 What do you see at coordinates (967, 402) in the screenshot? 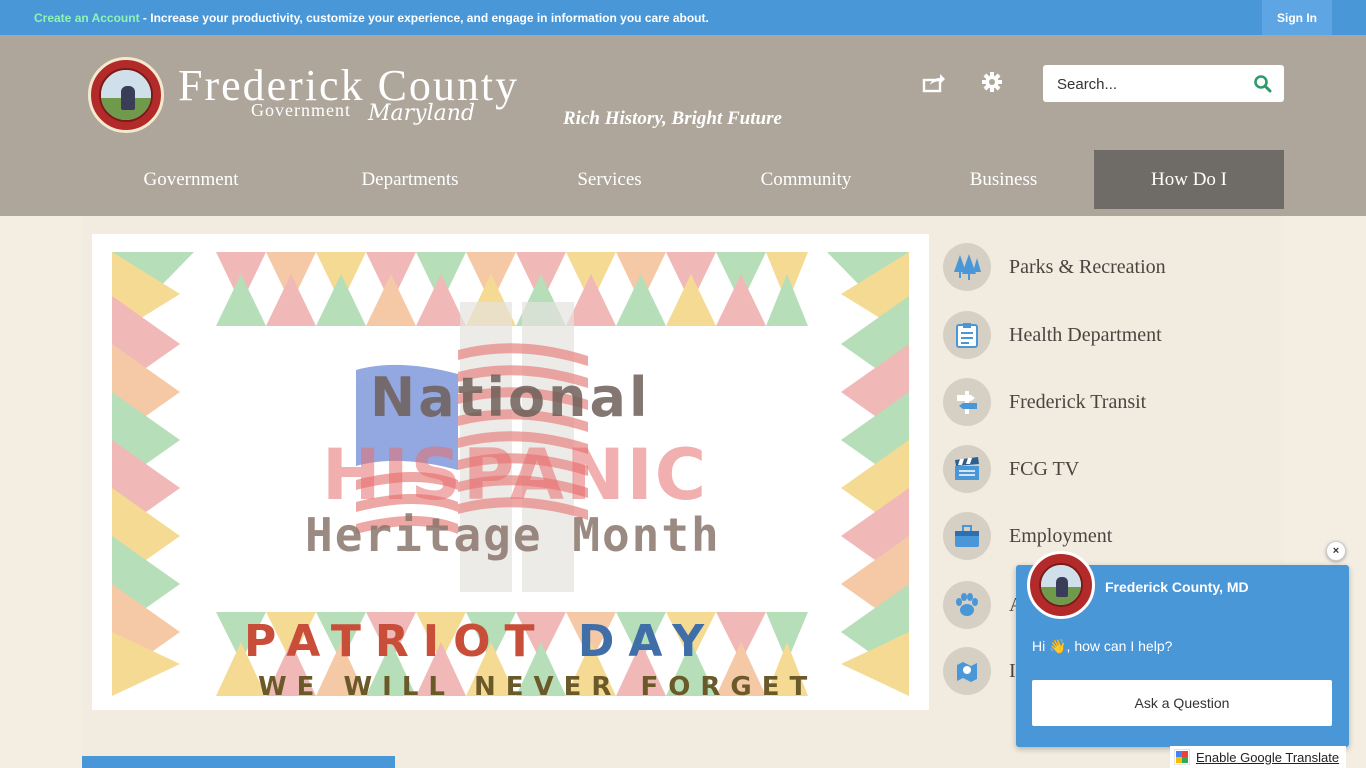
I see `signpost-icon` at bounding box center [967, 402].